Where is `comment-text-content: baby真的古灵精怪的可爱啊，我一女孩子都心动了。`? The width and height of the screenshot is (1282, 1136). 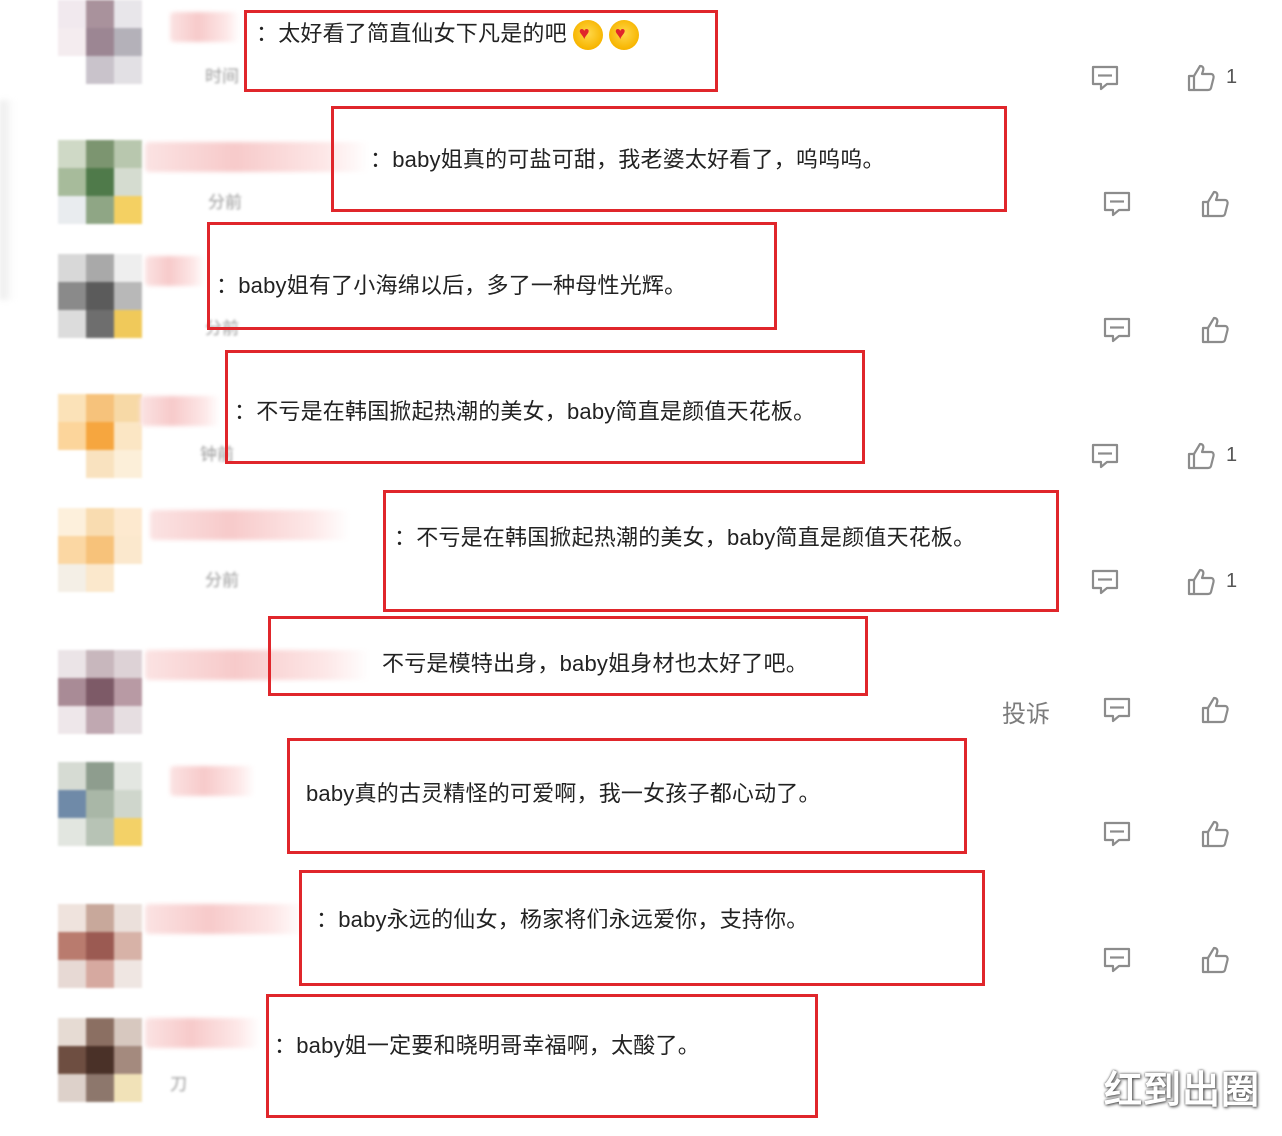
comment-text-content: baby真的古灵精怪的可爱啊，我一女孩子都心动了。 is located at coordinates (563, 793).